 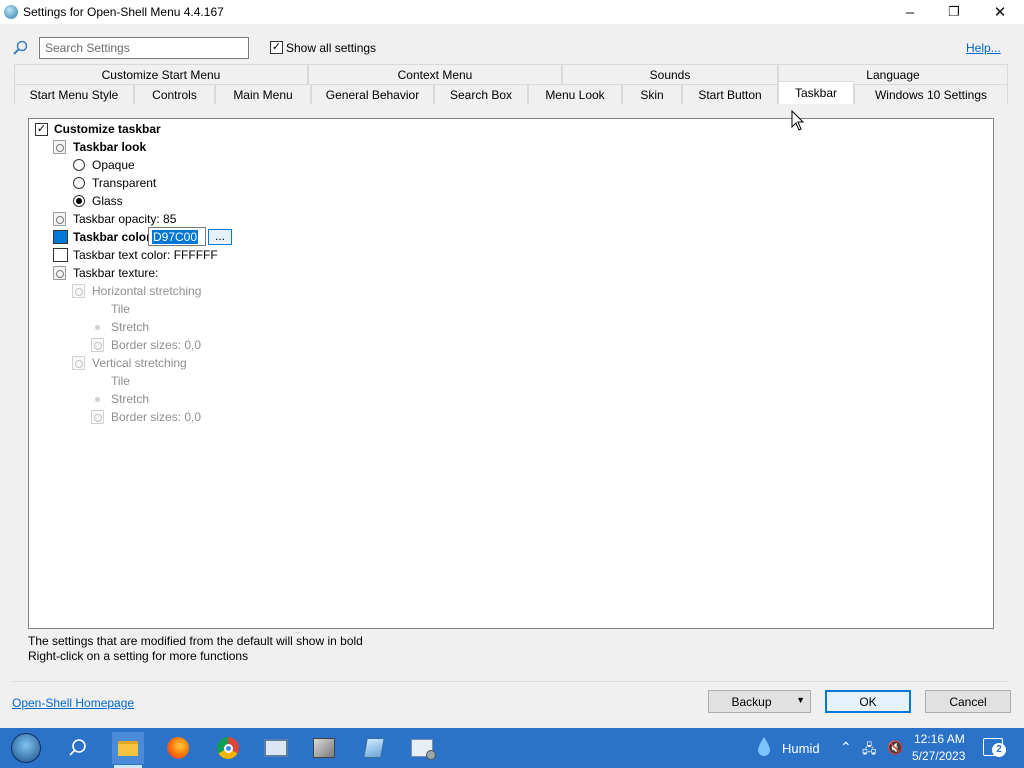 What do you see at coordinates (60, 255) in the screenshot?
I see `taskbar-text-color-swatch` at bounding box center [60, 255].